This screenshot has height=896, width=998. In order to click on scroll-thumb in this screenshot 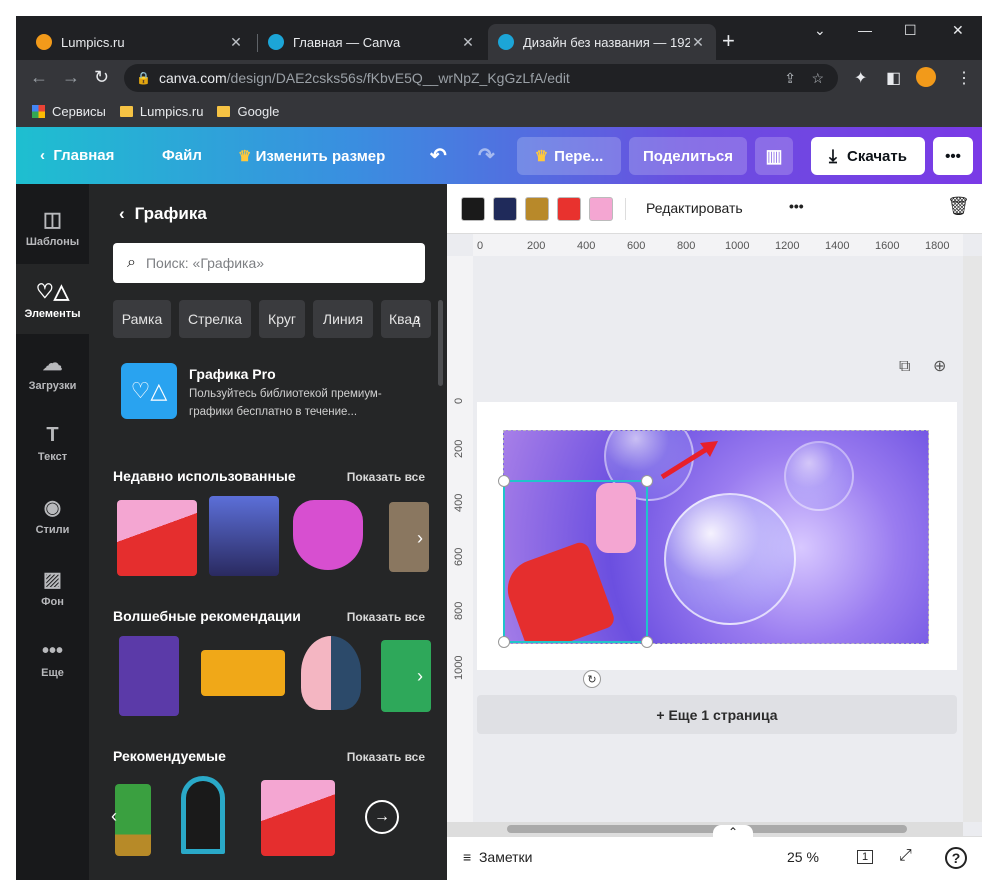, I will do `click(707, 829)`.